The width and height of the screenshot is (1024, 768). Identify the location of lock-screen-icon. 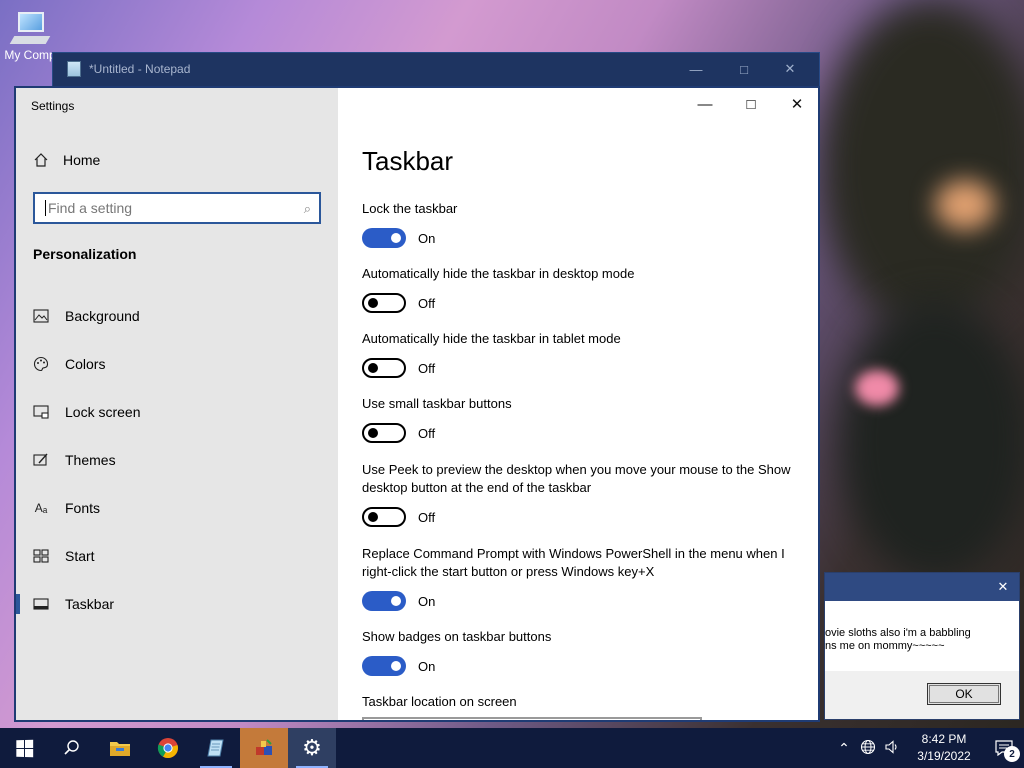
(41, 412).